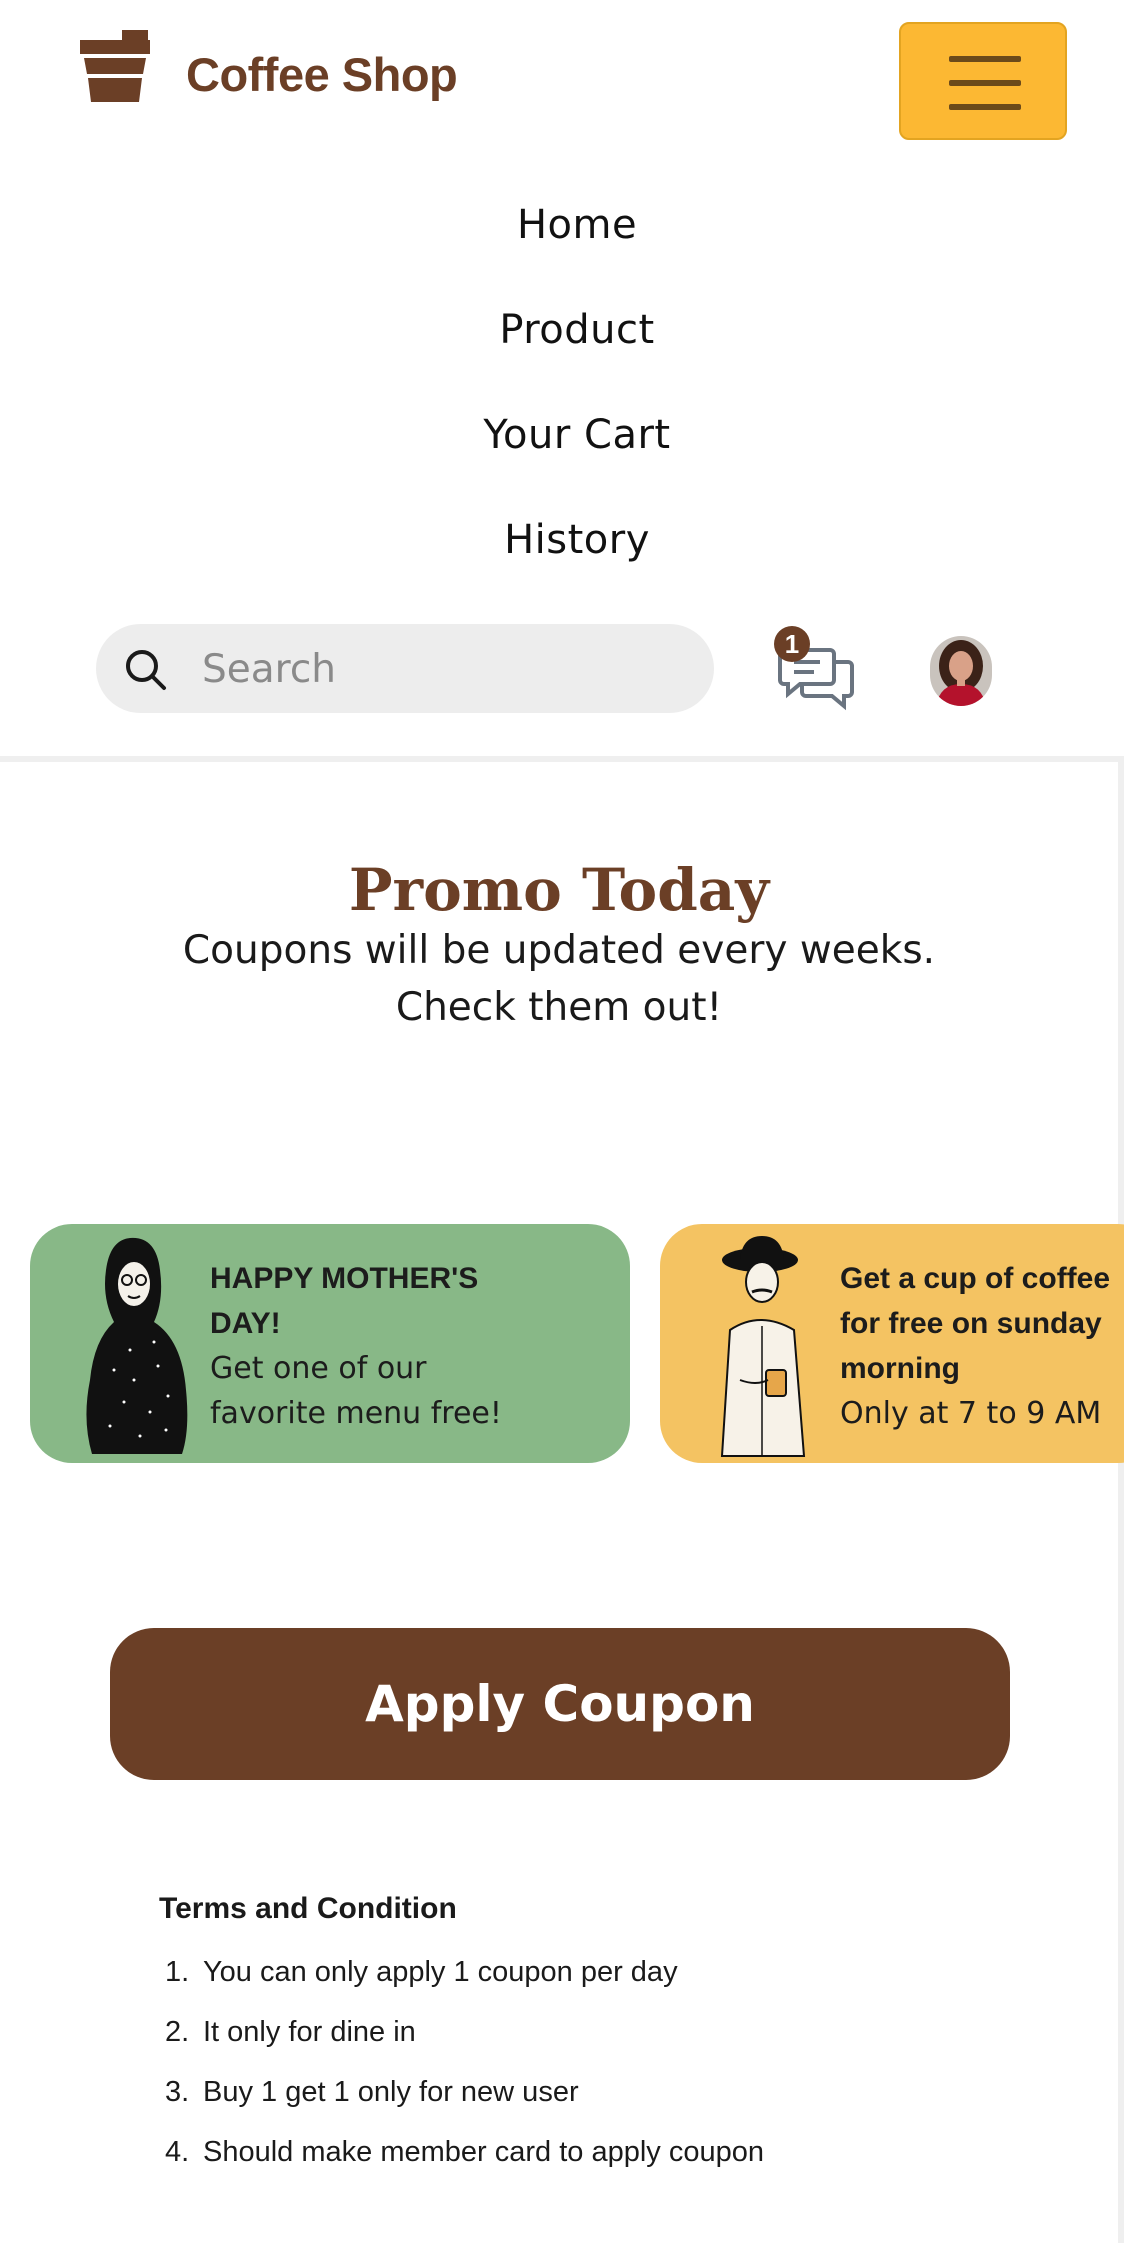 The height and width of the screenshot is (2243, 1124). Describe the element at coordinates (461, 2040) in the screenshot. I see `terms-item: 2. It only for dine in` at that location.